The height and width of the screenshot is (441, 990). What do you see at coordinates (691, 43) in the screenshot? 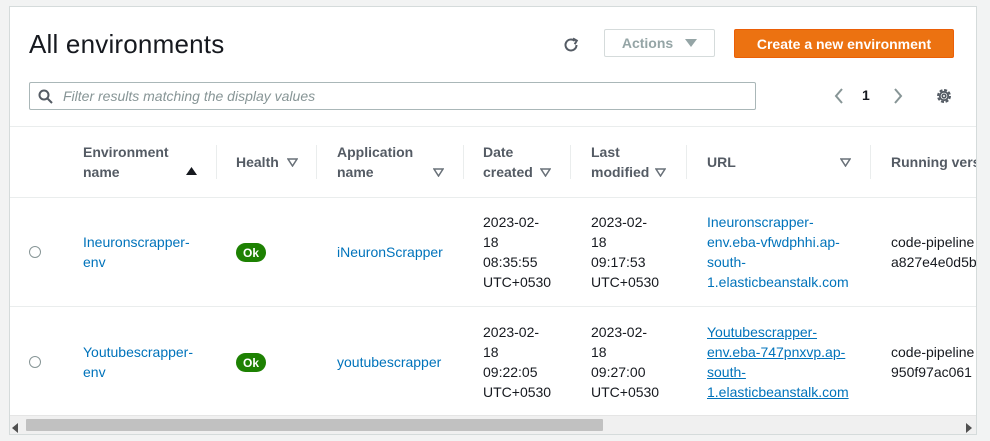
I see `caret-down-icon` at bounding box center [691, 43].